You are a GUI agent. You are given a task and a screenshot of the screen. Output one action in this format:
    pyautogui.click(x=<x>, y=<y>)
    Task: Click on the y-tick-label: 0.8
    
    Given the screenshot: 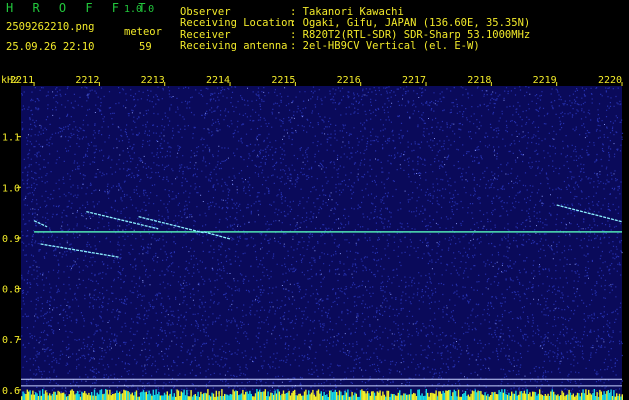 What is the action you would take?
    pyautogui.click(x=11, y=290)
    